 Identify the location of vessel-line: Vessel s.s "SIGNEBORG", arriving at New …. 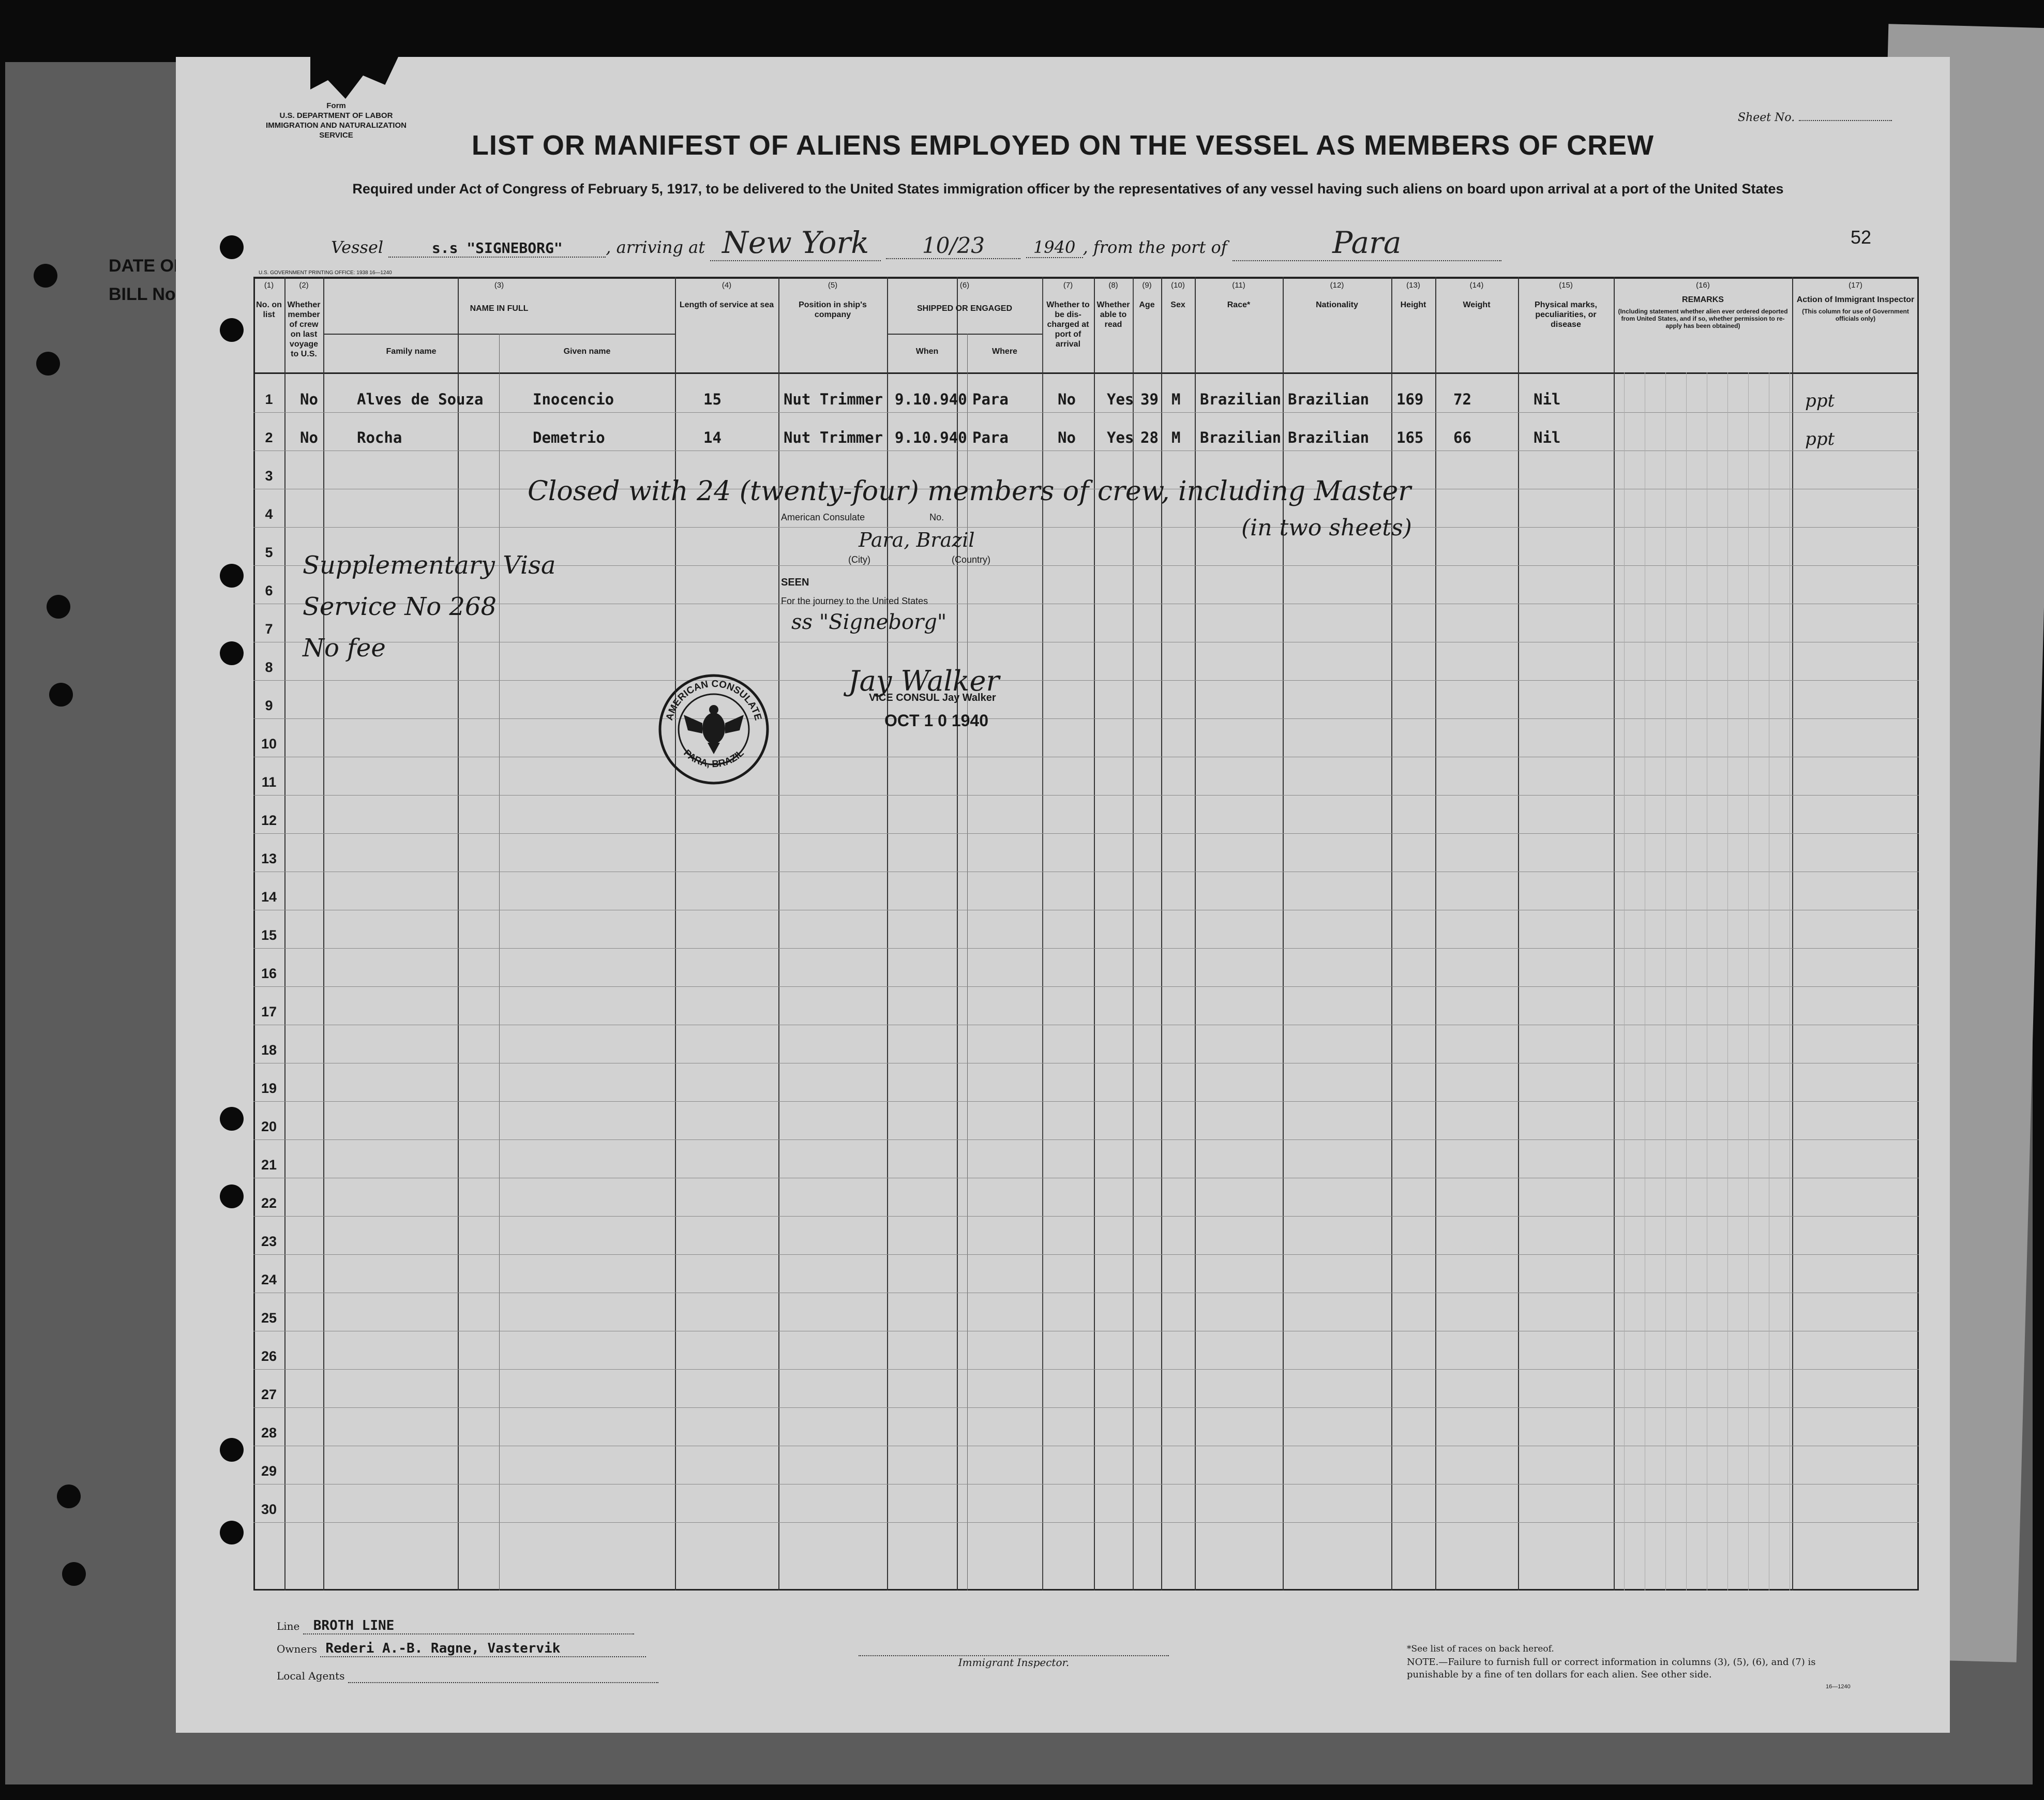
(916, 243).